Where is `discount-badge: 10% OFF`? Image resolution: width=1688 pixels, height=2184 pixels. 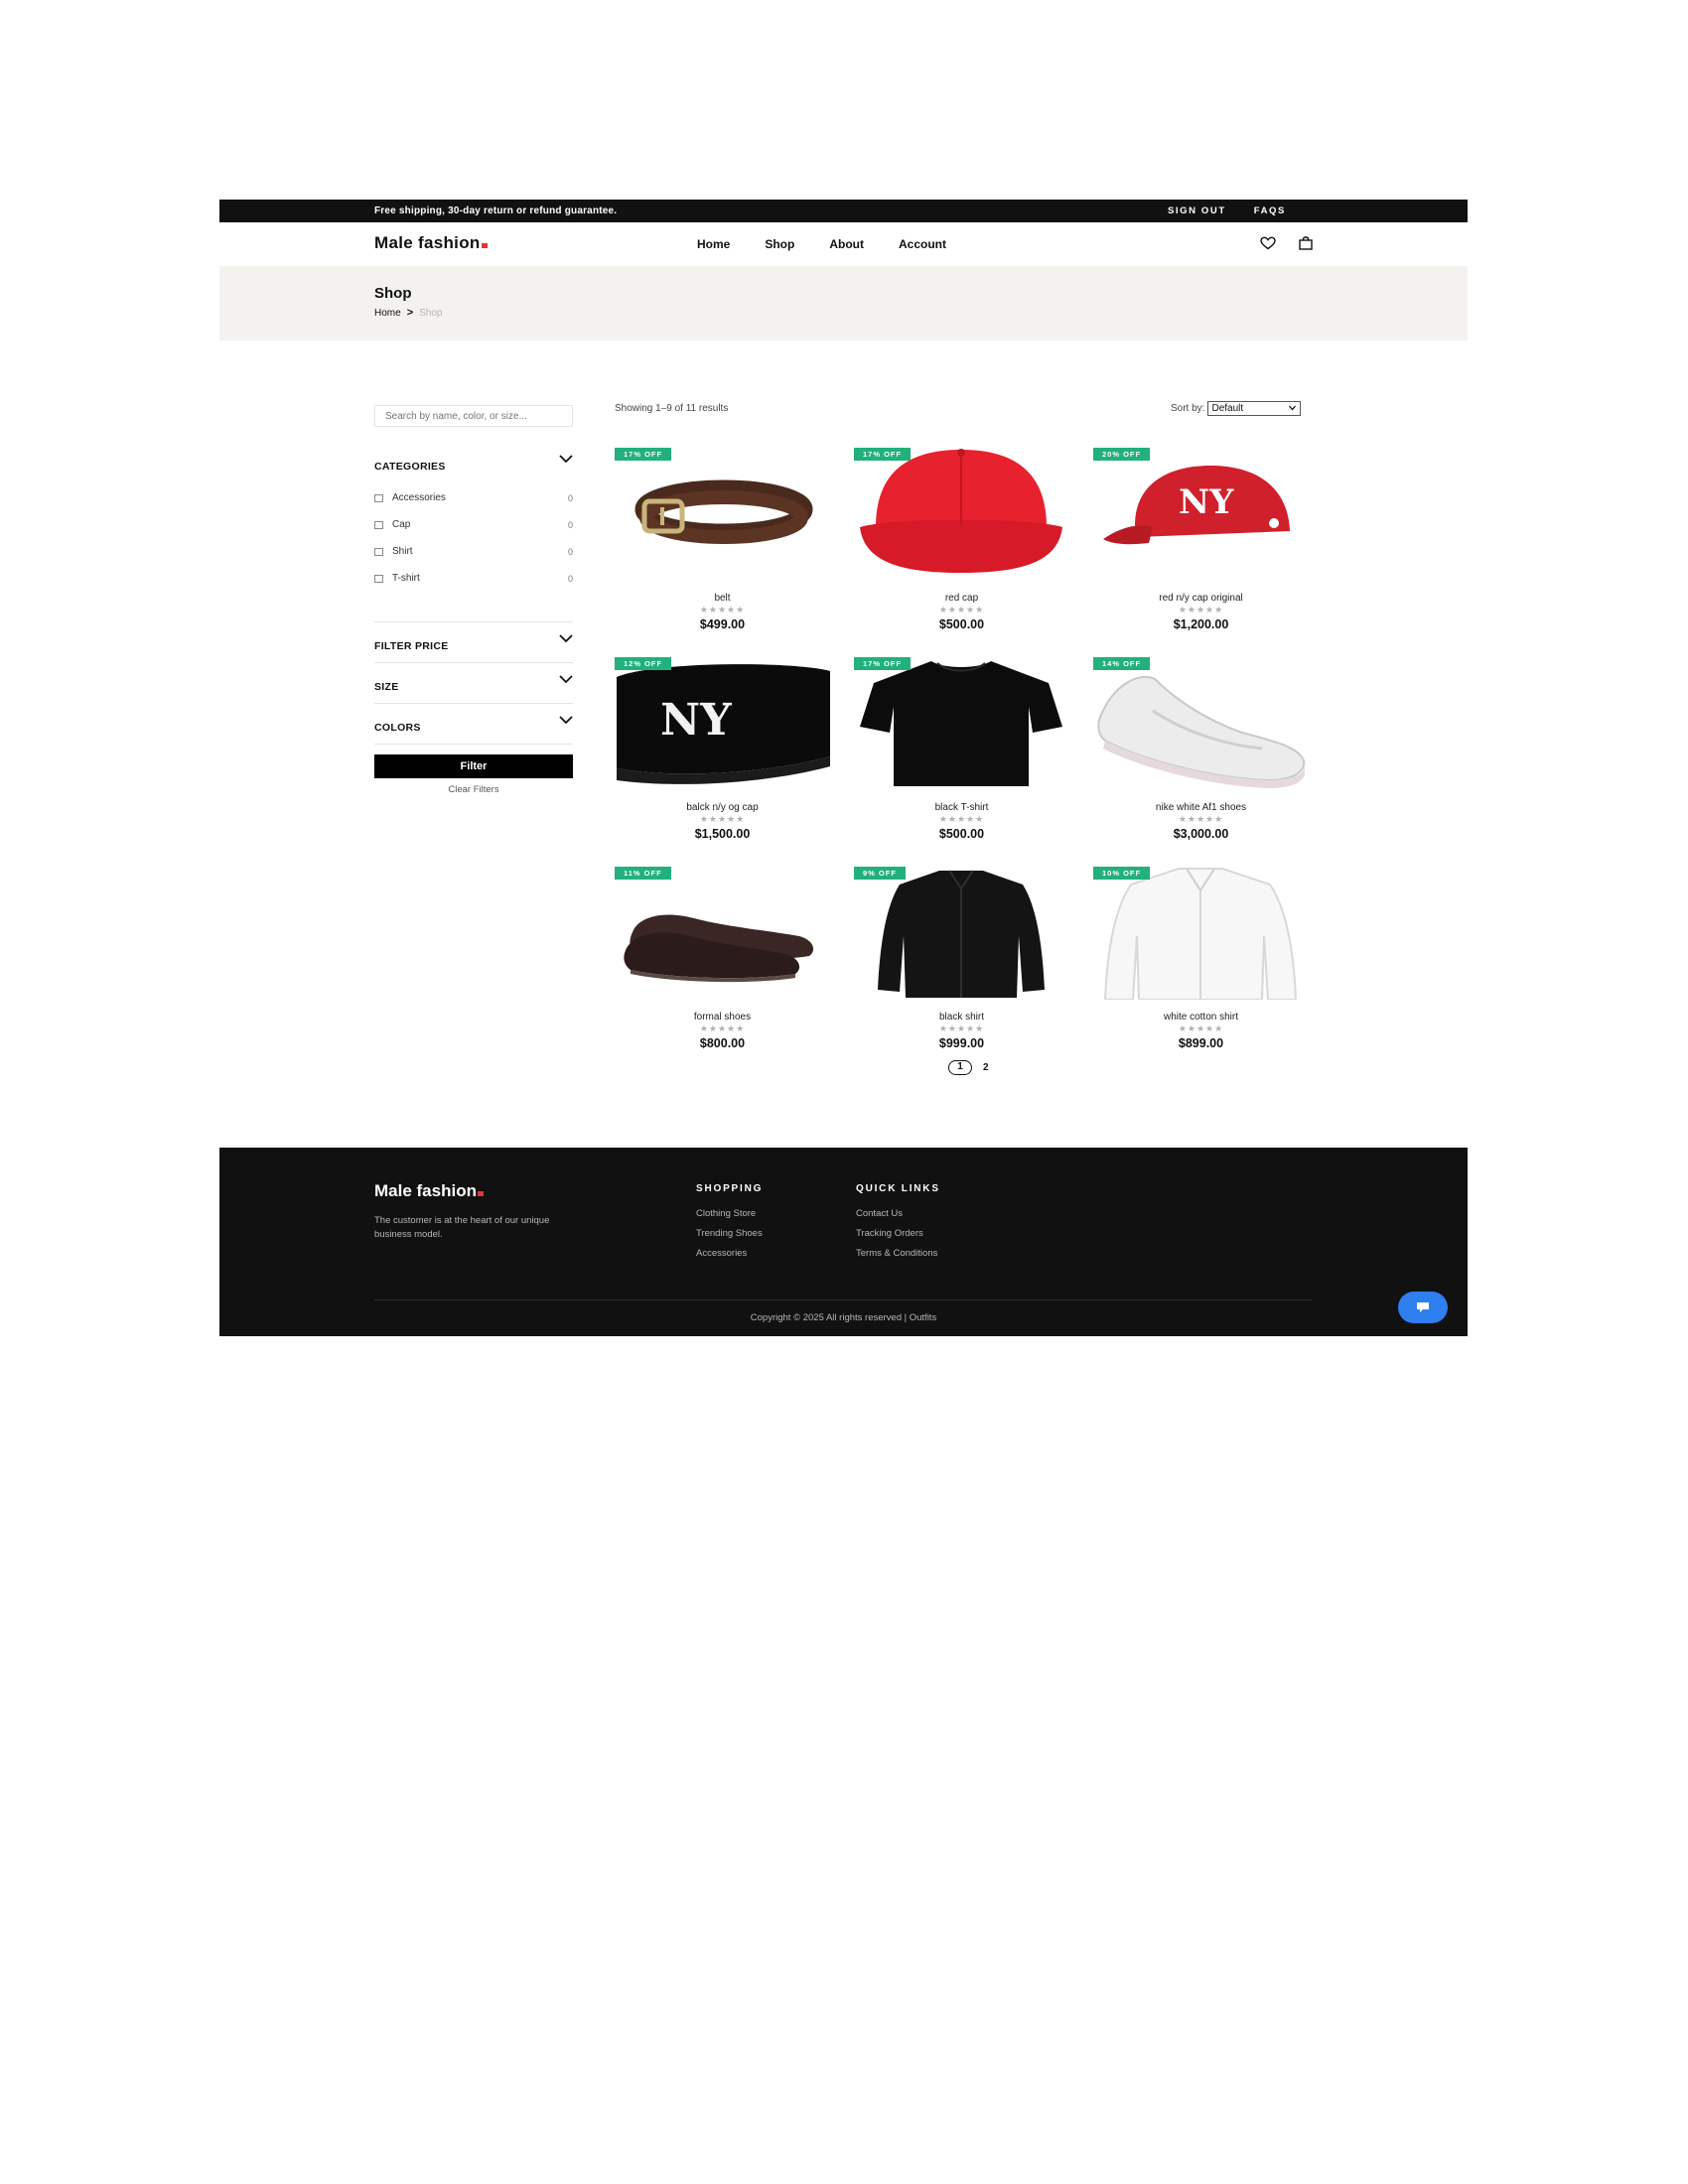
discount-badge: 10% OFF is located at coordinates (1122, 873).